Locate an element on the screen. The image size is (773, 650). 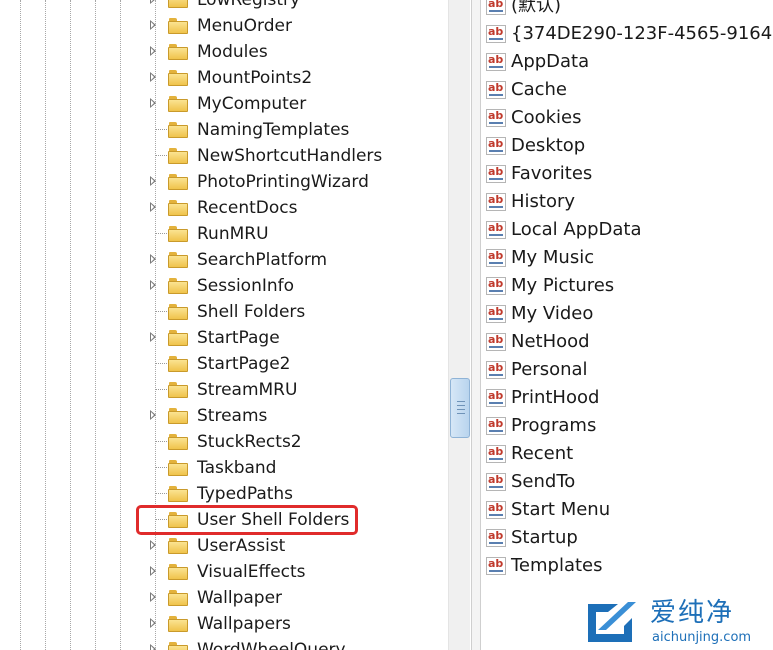
value-row: ab History is located at coordinates (627, 202).